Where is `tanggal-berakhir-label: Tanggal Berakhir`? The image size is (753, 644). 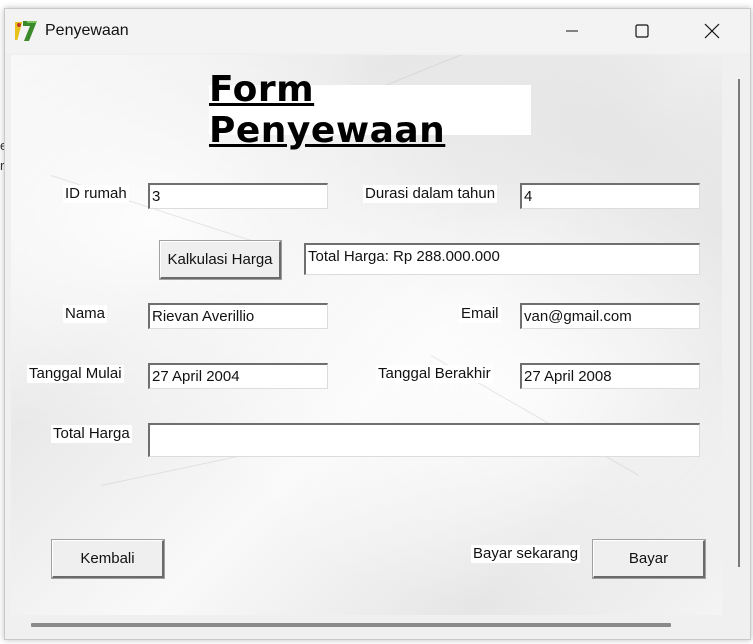
tanggal-berakhir-label: Tanggal Berakhir is located at coordinates (434, 374).